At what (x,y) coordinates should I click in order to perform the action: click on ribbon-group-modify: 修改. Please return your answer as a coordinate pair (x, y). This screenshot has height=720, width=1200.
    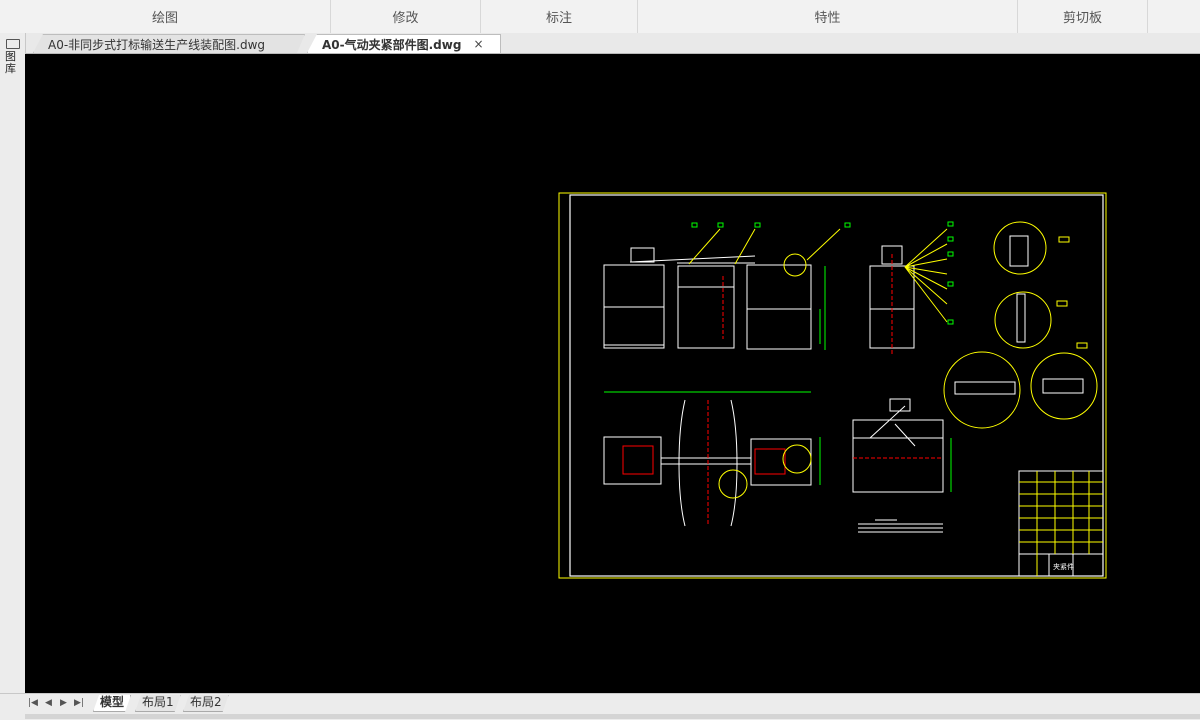
    Looking at the image, I should click on (406, 16).